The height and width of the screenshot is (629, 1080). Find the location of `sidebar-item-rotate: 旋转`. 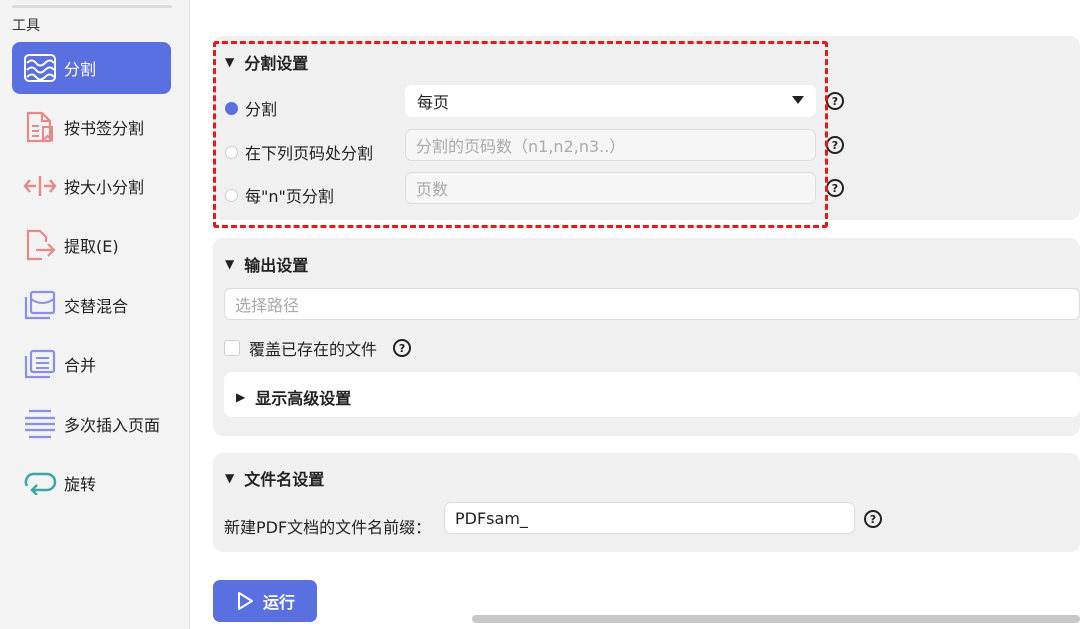

sidebar-item-rotate: 旋转 is located at coordinates (91, 483).